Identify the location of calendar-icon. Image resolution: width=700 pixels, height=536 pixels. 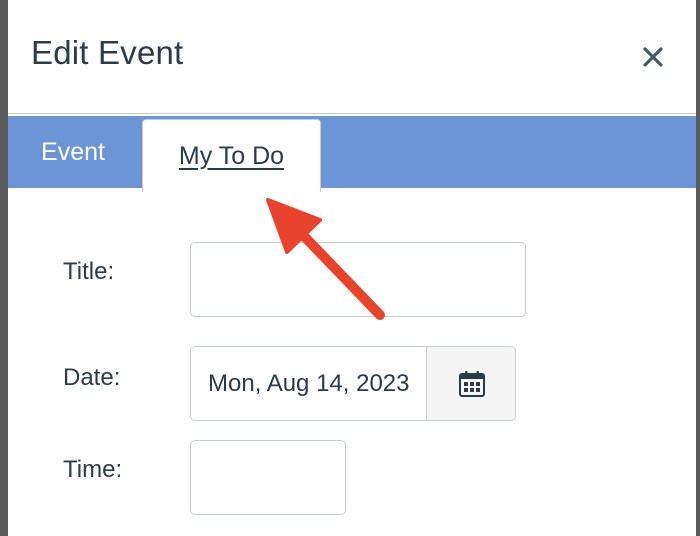
(471, 383).